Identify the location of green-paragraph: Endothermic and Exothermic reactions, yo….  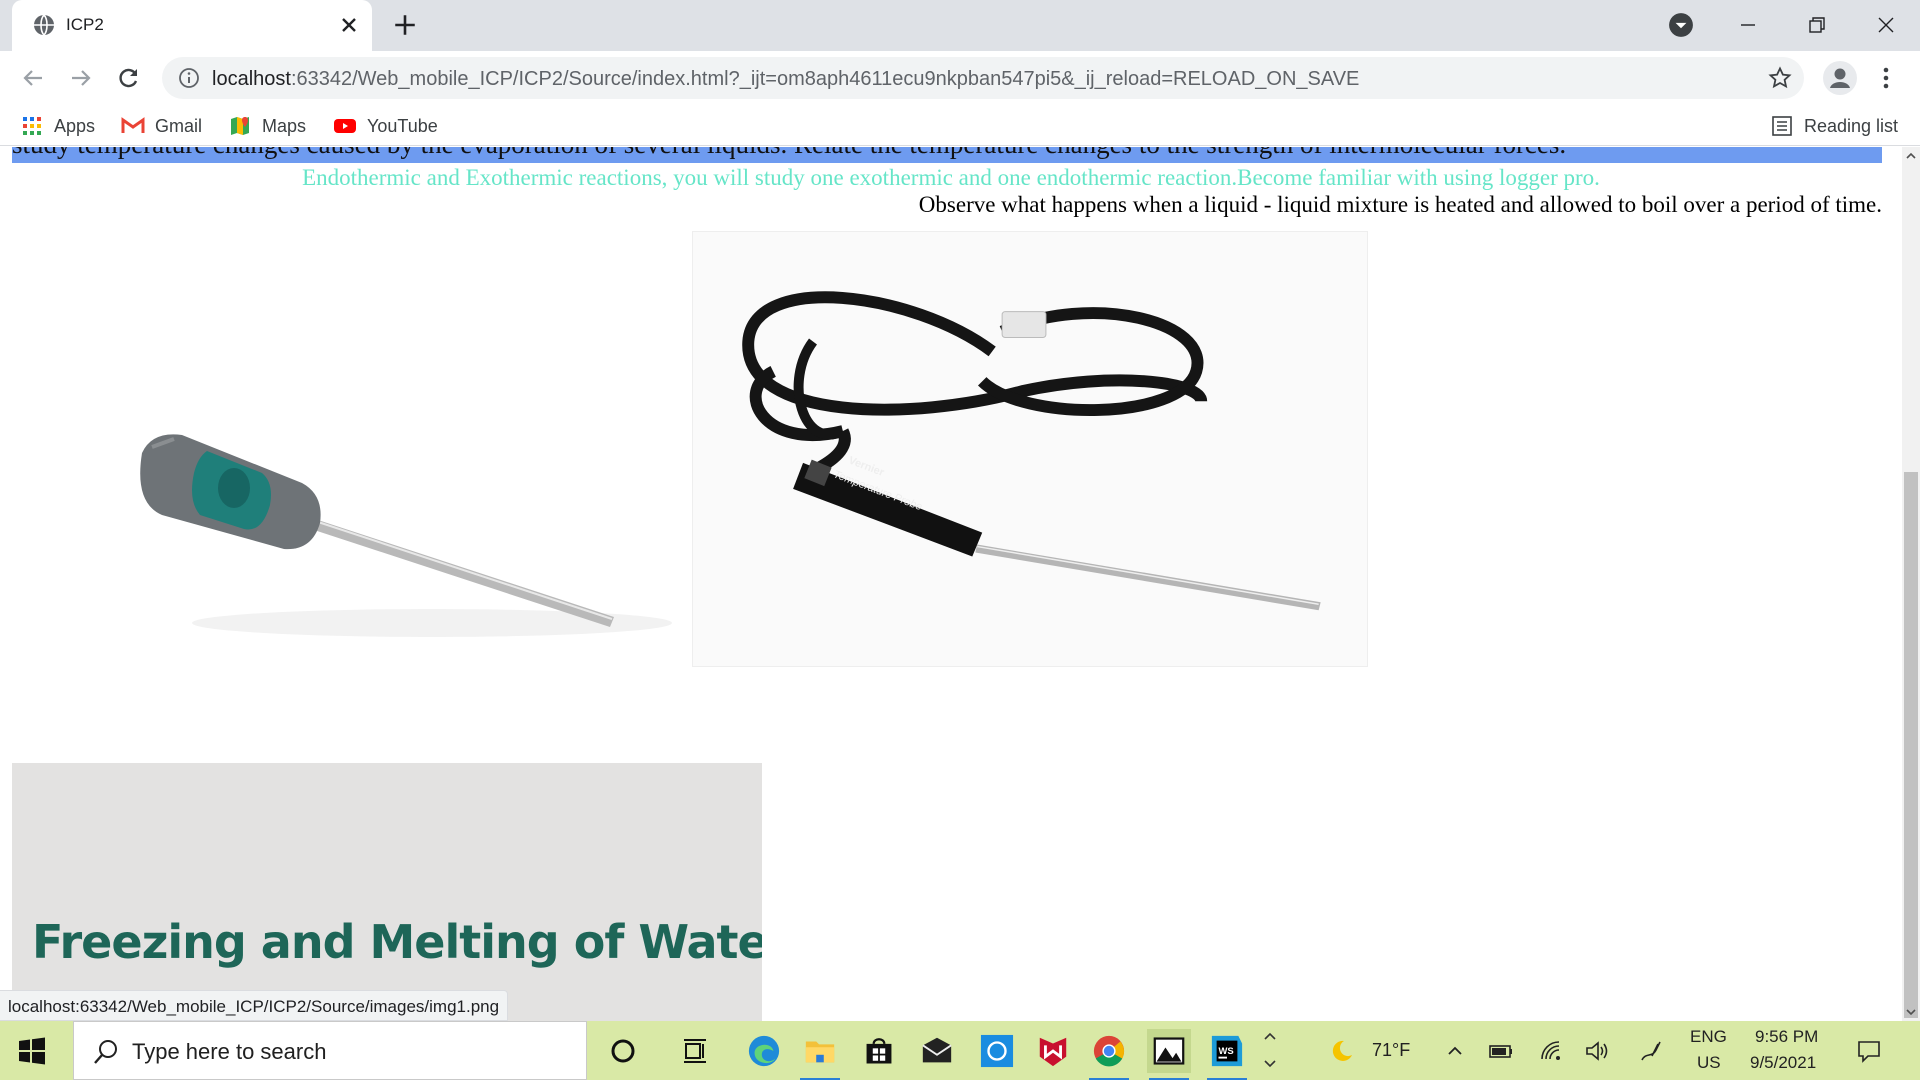
(951, 177).